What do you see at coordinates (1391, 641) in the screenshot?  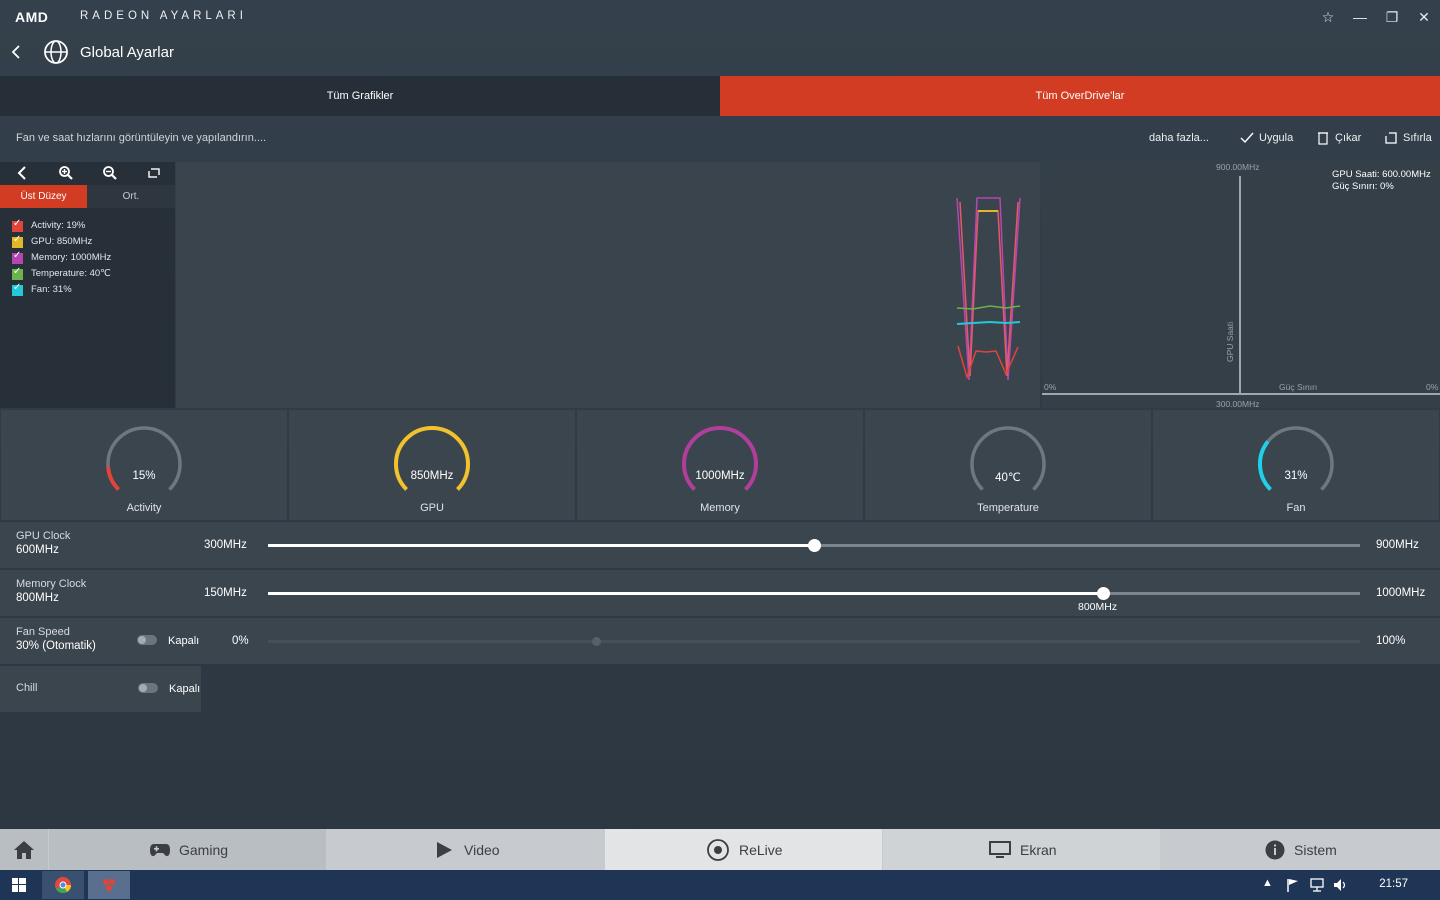 I see `fan-speed-max: 100%` at bounding box center [1391, 641].